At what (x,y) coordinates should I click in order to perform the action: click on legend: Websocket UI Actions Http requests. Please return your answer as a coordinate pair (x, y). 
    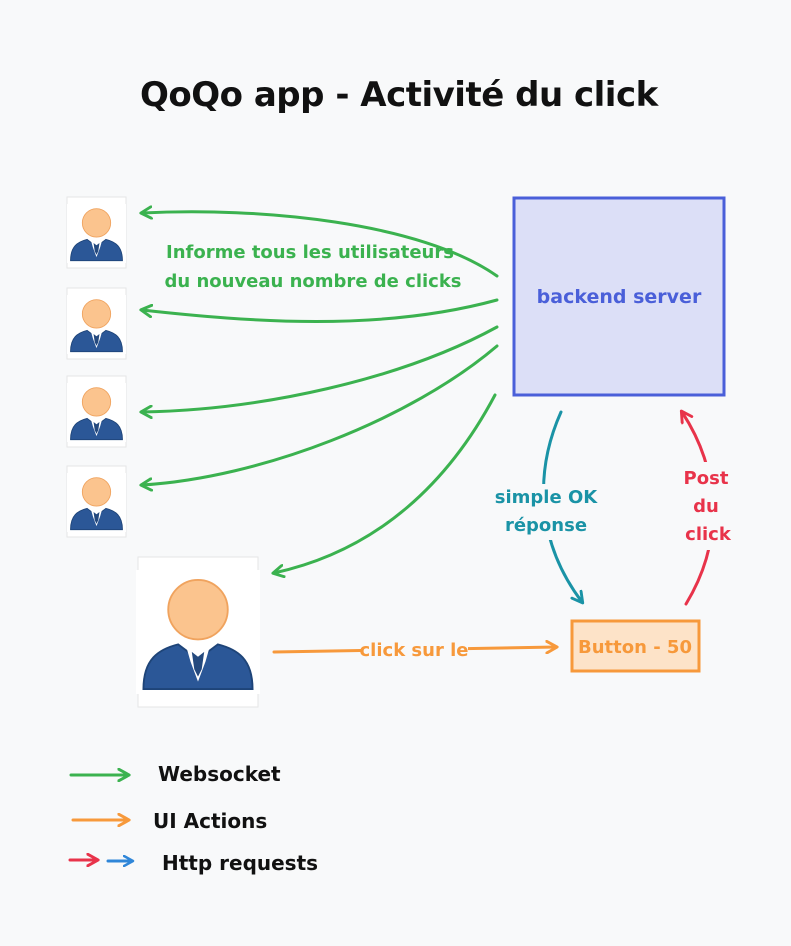
    Looking at the image, I should click on (193, 818).